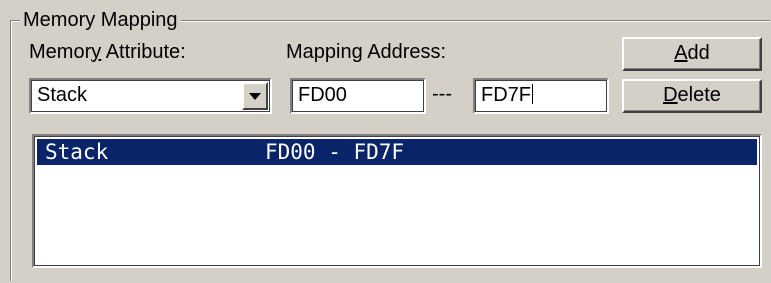  I want to click on list-item-attribute: Stack, so click(77, 152).